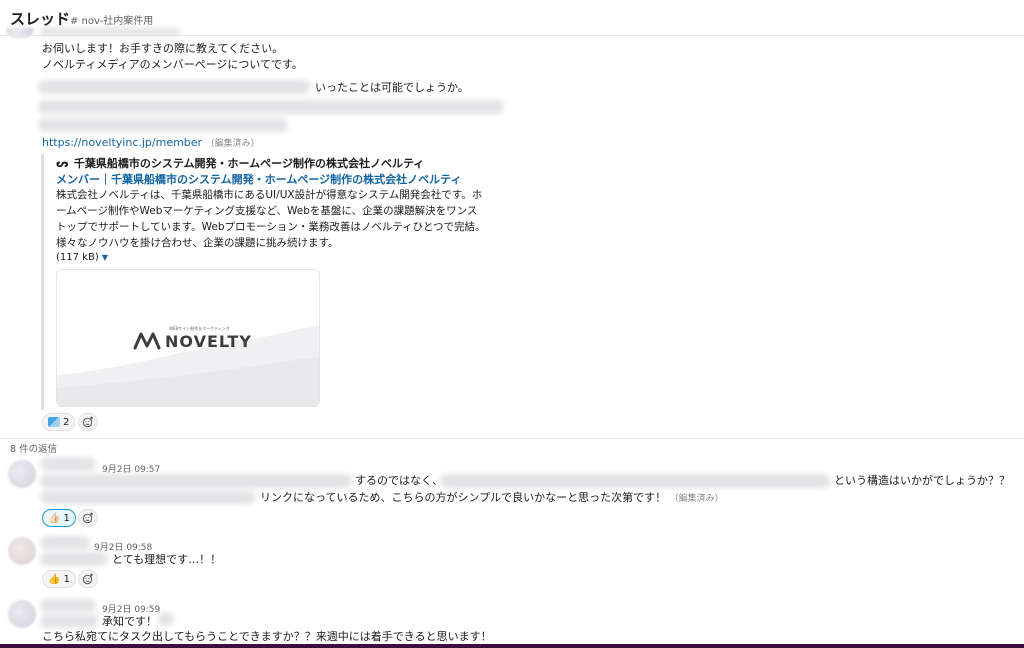 Image resolution: width=1024 pixels, height=648 pixels. I want to click on reply-count: 8 件の返信, so click(34, 449).